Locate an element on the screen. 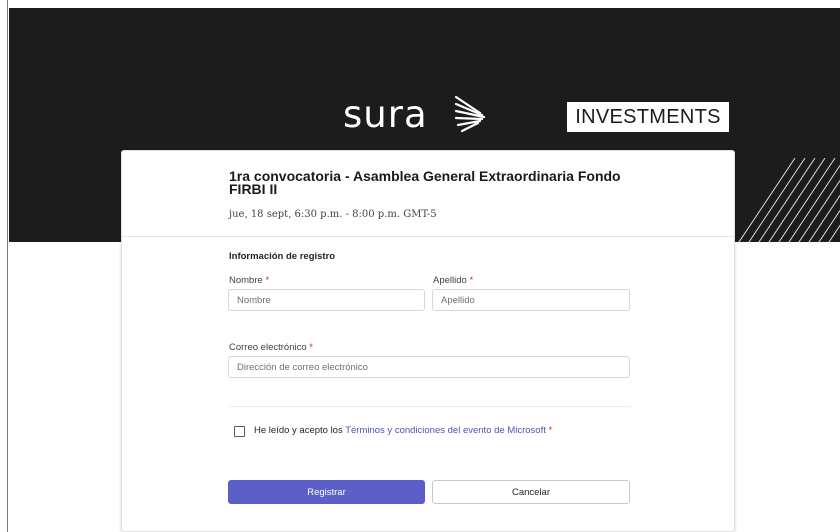  first-name-label: Nombre * is located at coordinates (249, 280).